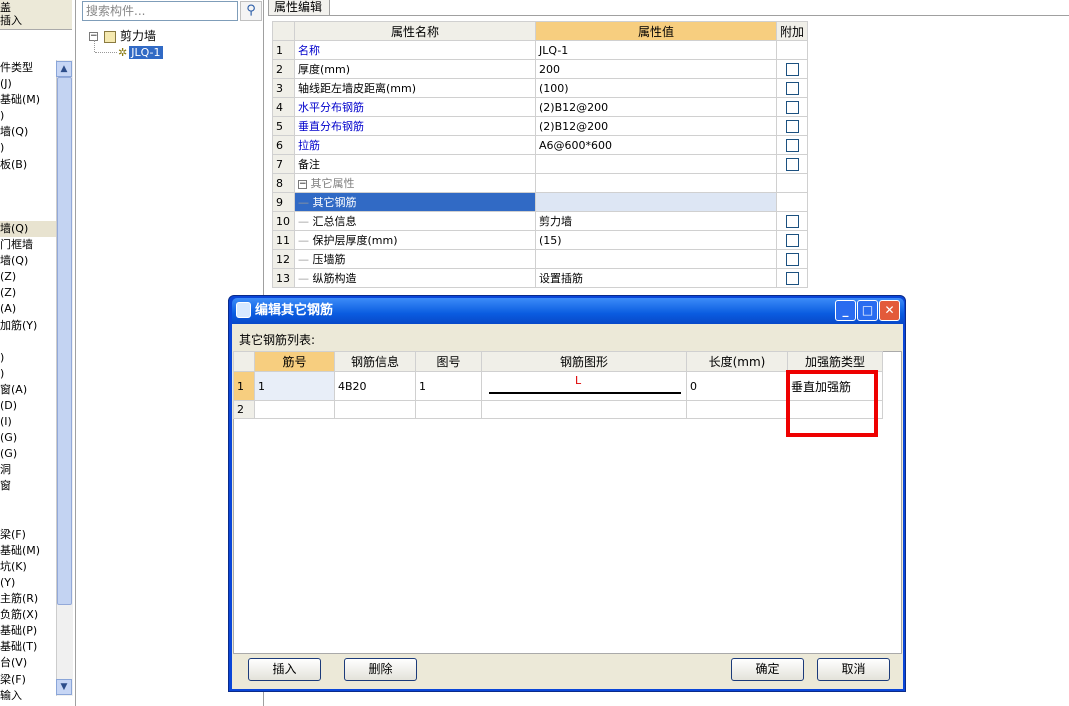 The height and width of the screenshot is (706, 1069). I want to click on insert-button: 插入, so click(284, 669).